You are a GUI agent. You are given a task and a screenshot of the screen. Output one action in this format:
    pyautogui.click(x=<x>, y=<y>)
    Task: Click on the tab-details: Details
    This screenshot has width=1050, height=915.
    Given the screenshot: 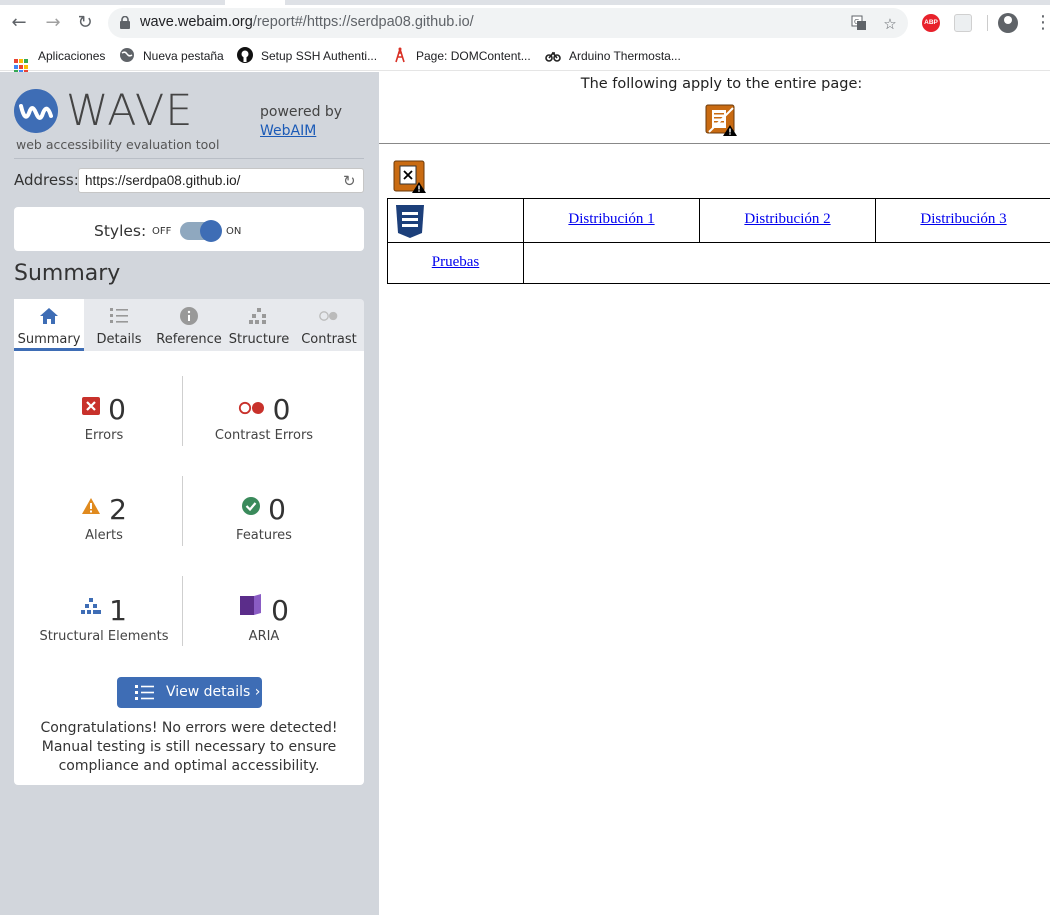 What is the action you would take?
    pyautogui.click(x=119, y=325)
    